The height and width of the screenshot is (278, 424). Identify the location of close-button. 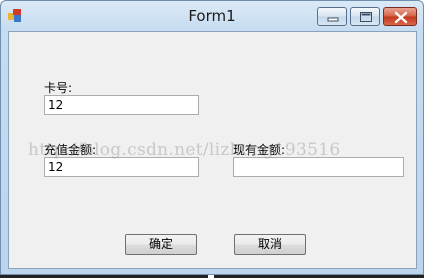
(400, 16).